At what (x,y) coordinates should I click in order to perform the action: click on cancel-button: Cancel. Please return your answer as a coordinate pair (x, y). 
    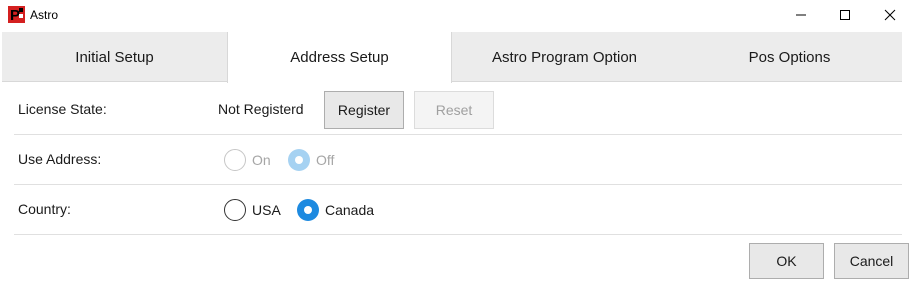
    Looking at the image, I should click on (871, 261).